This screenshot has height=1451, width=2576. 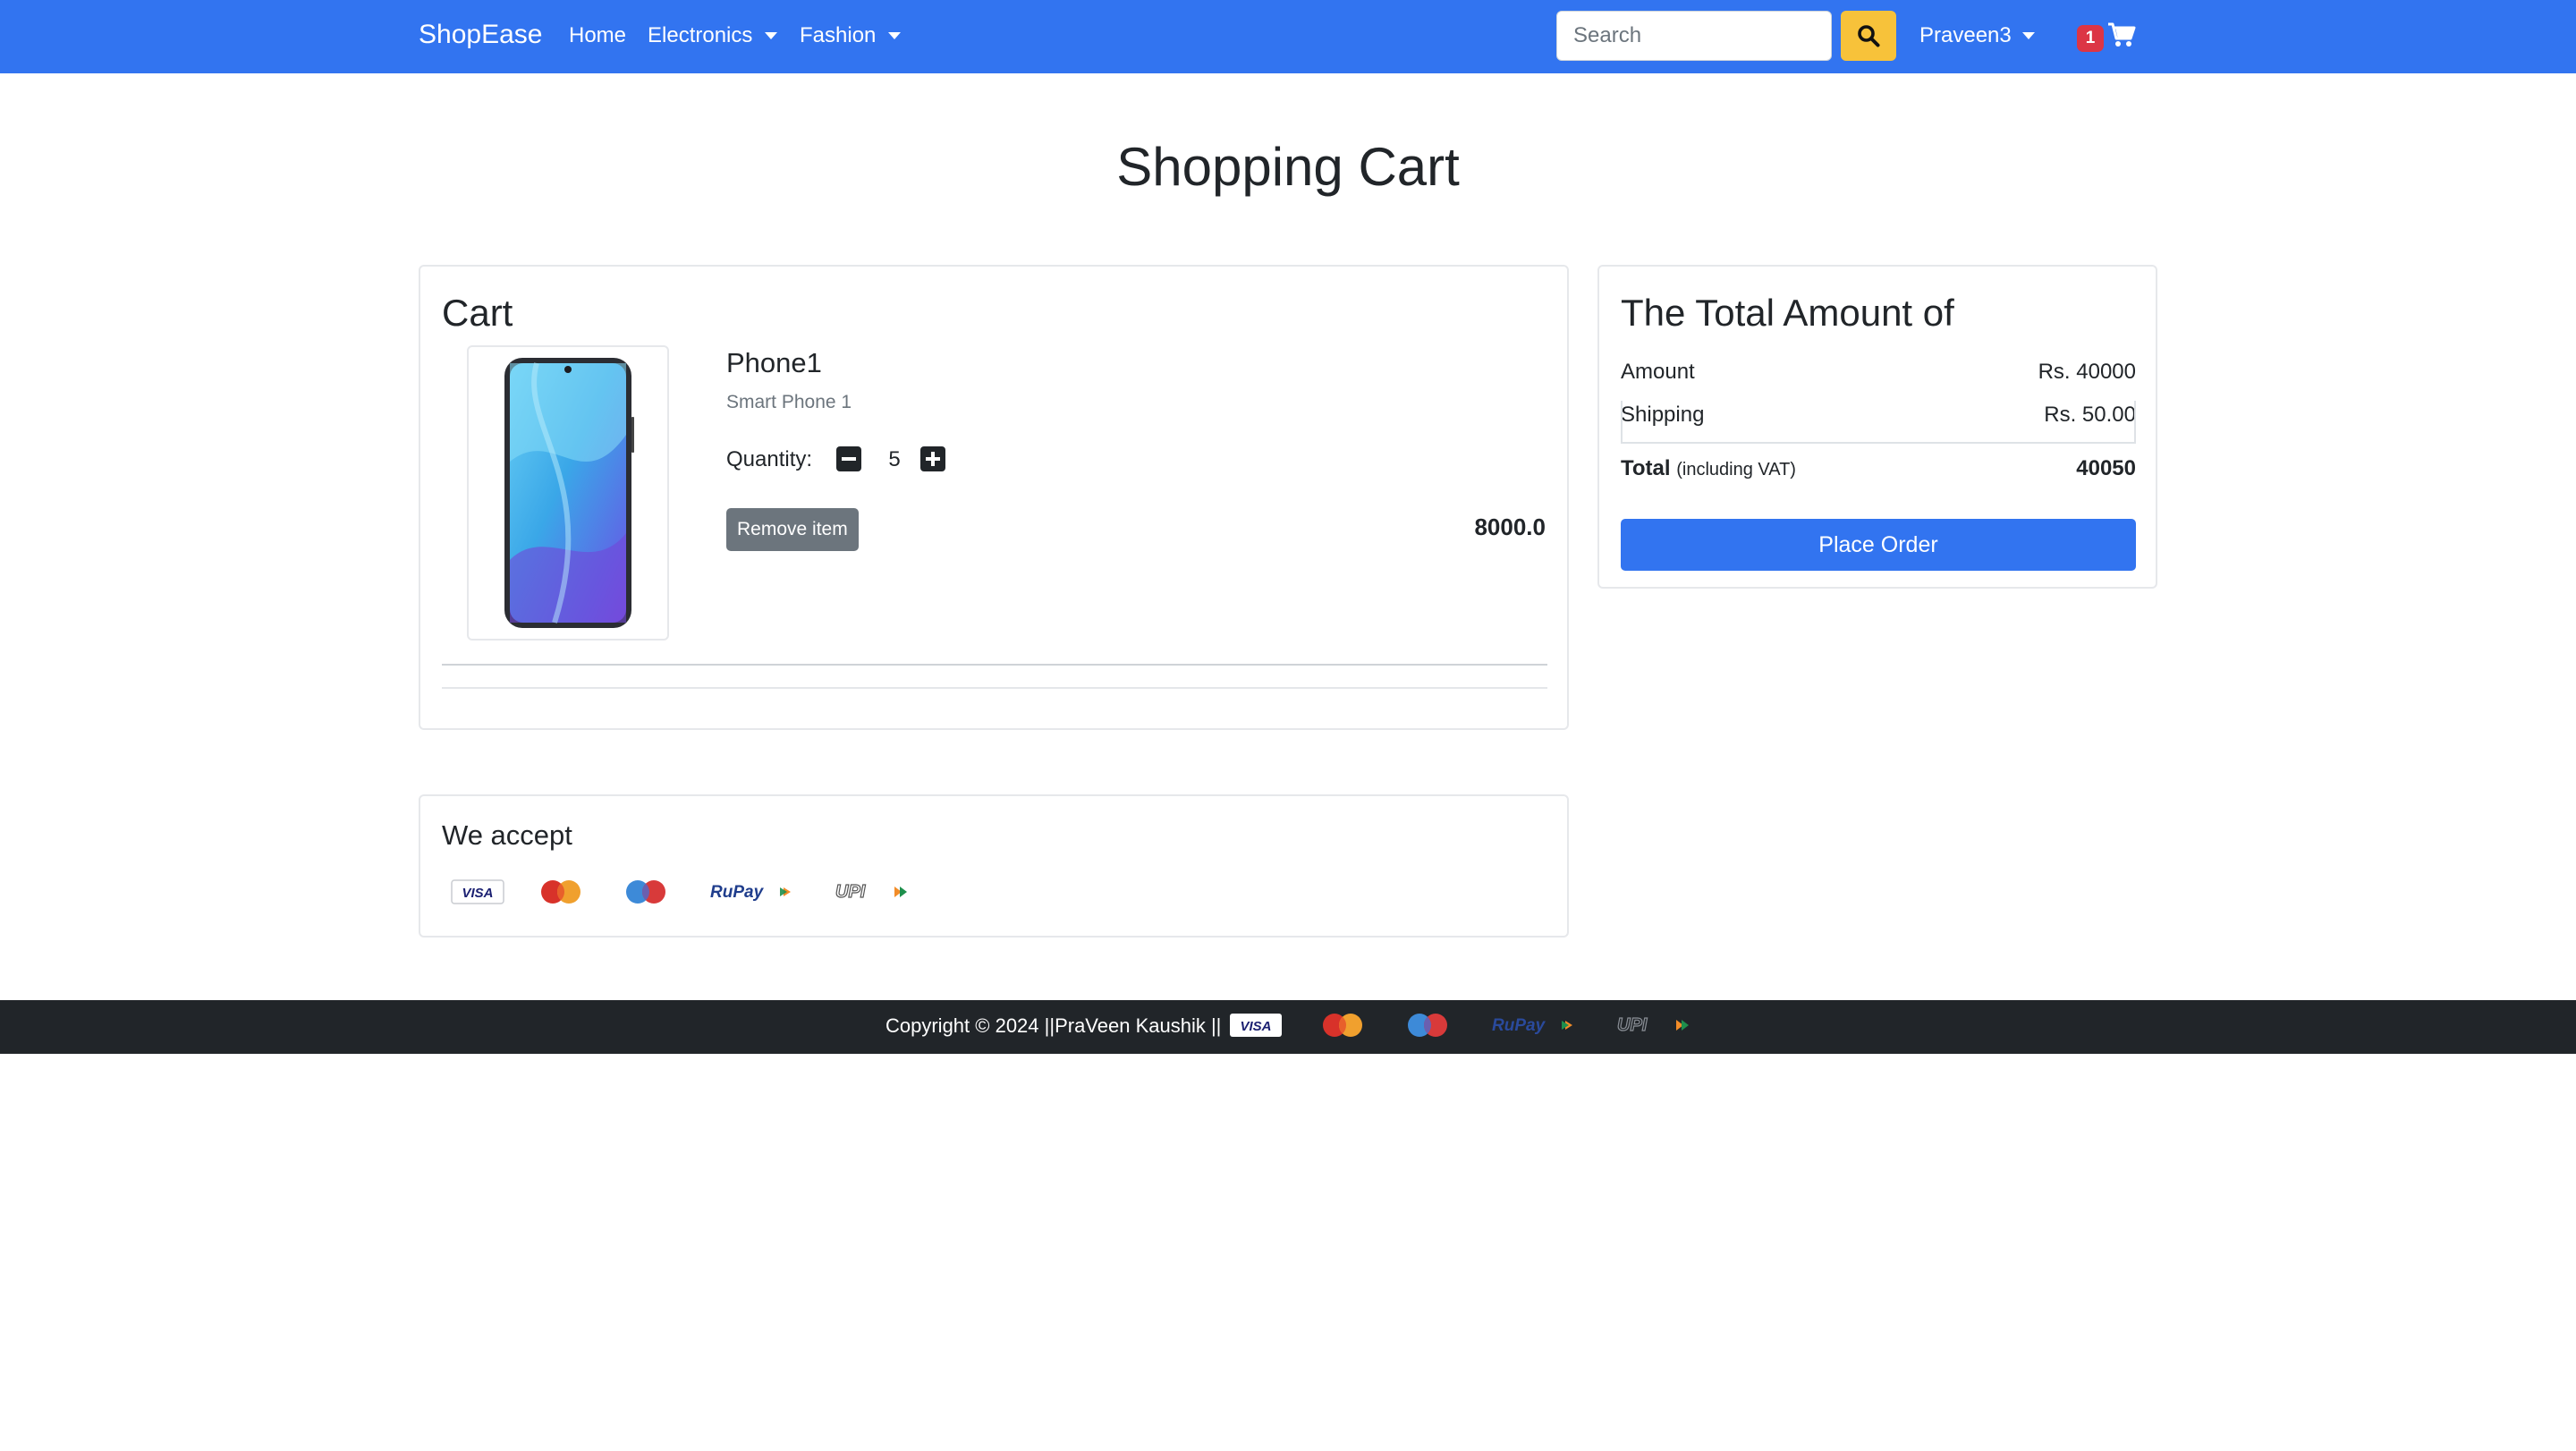 I want to click on user-name: Praveen3, so click(x=1965, y=35).